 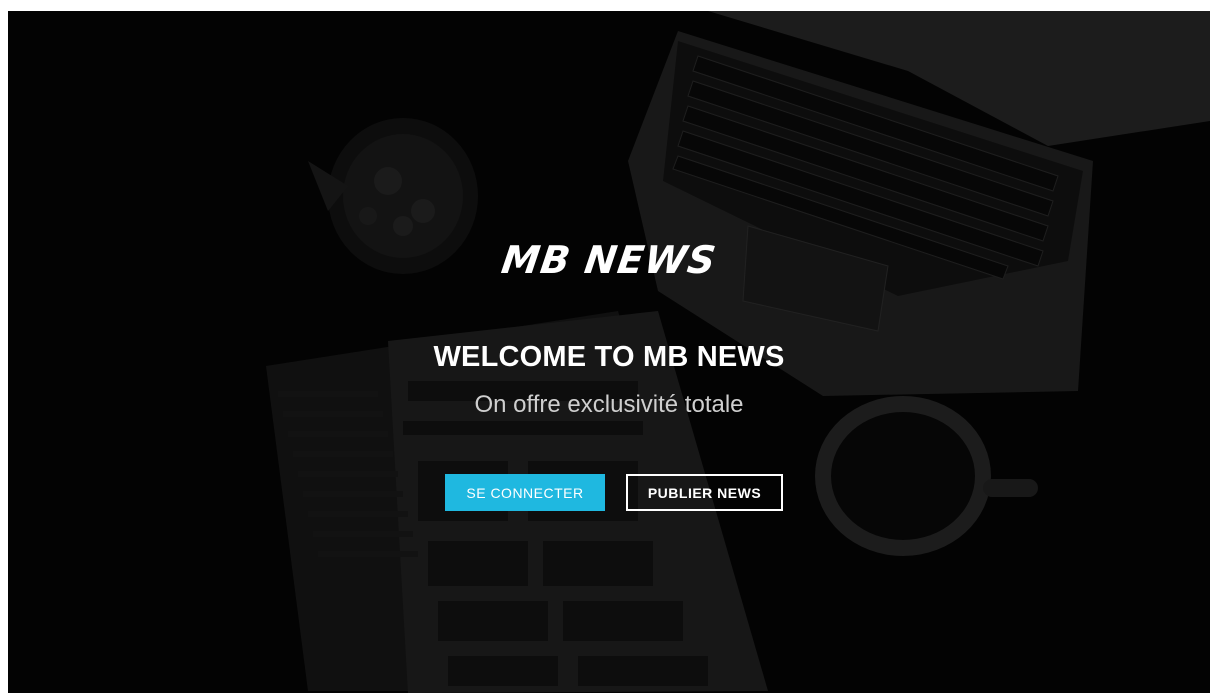 I want to click on publish-news-button: PUBLIER NEWS, so click(x=704, y=492).